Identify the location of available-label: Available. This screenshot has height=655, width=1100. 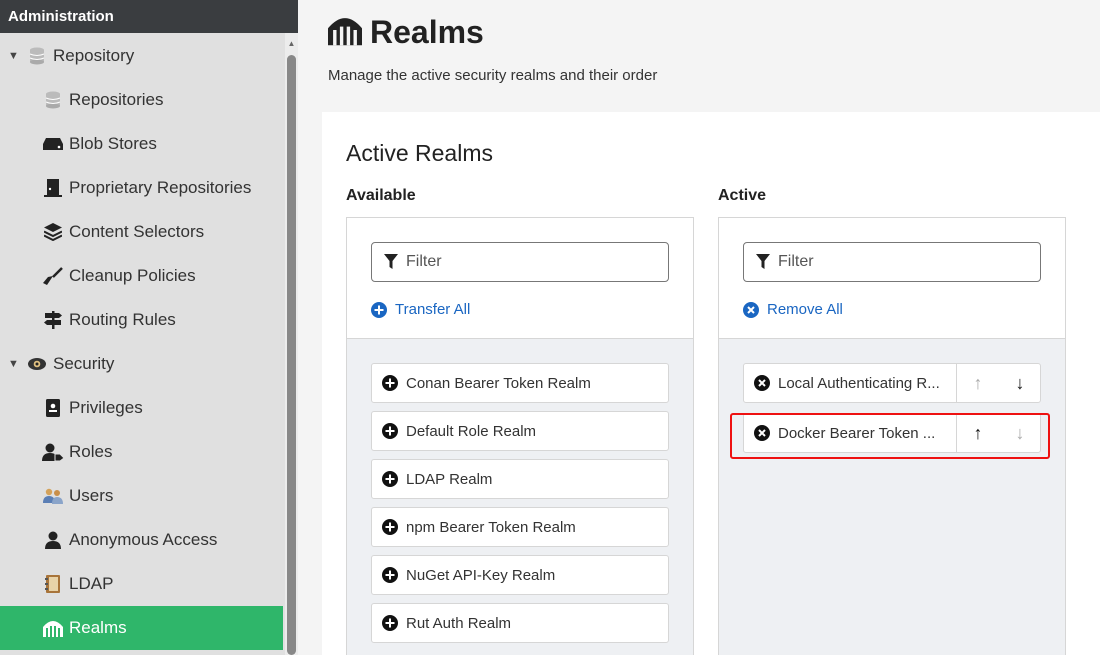
(381, 195).